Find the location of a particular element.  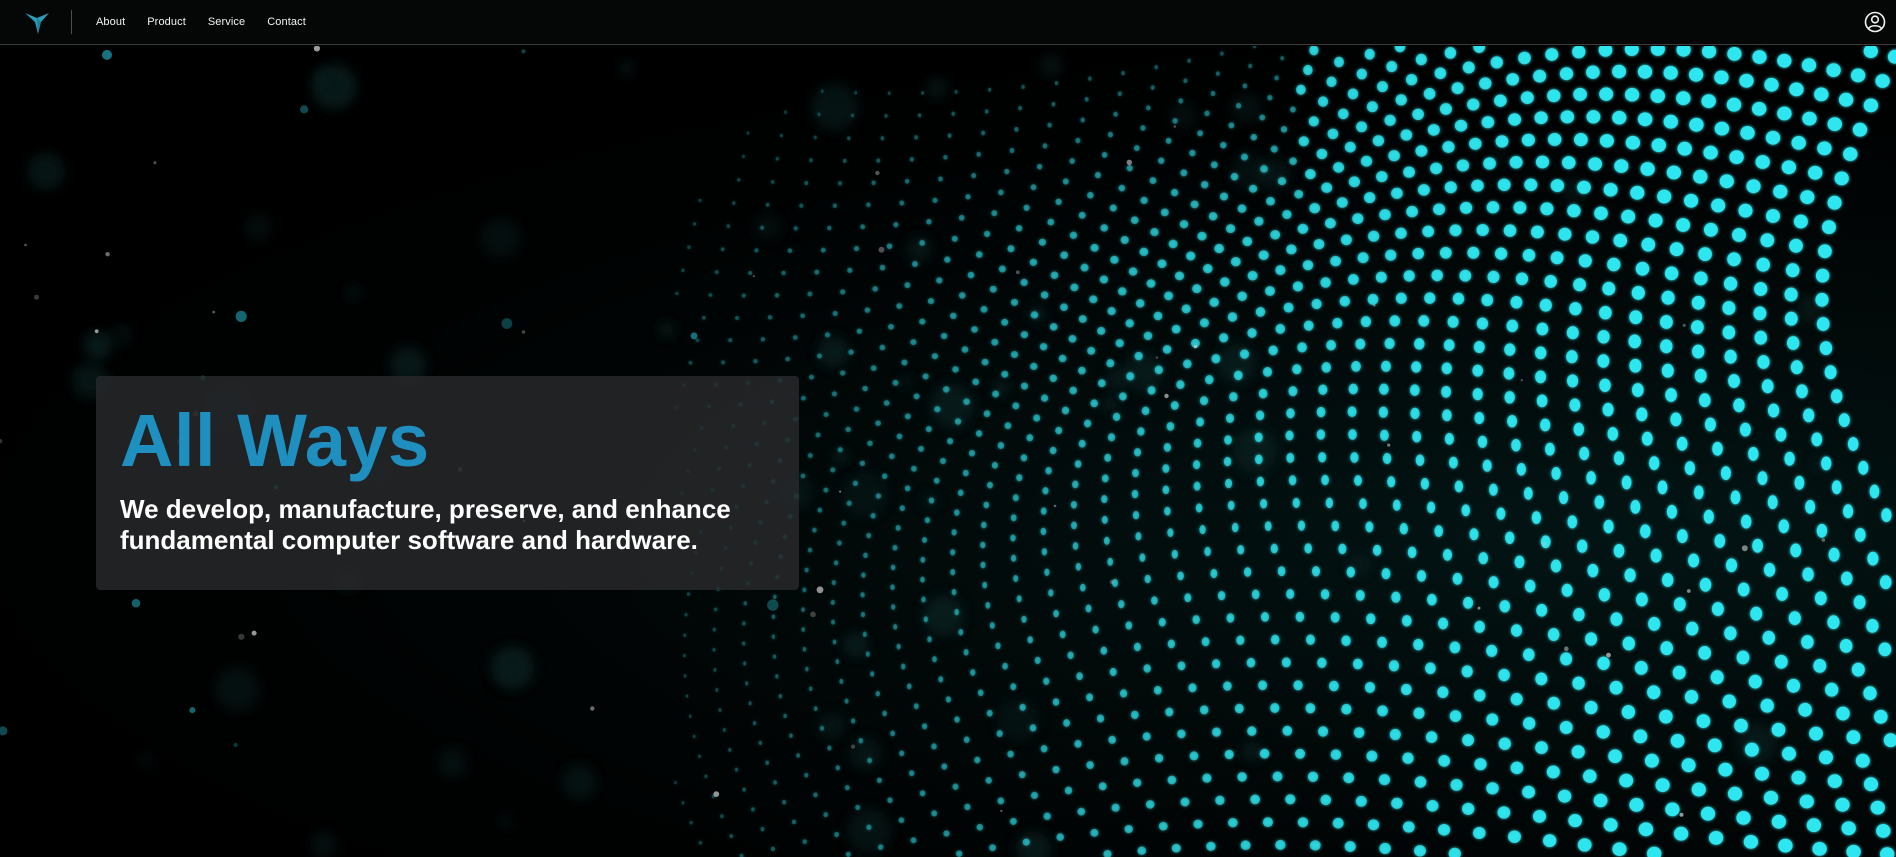

nav-links: About Product Service Contact is located at coordinates (212, 22).